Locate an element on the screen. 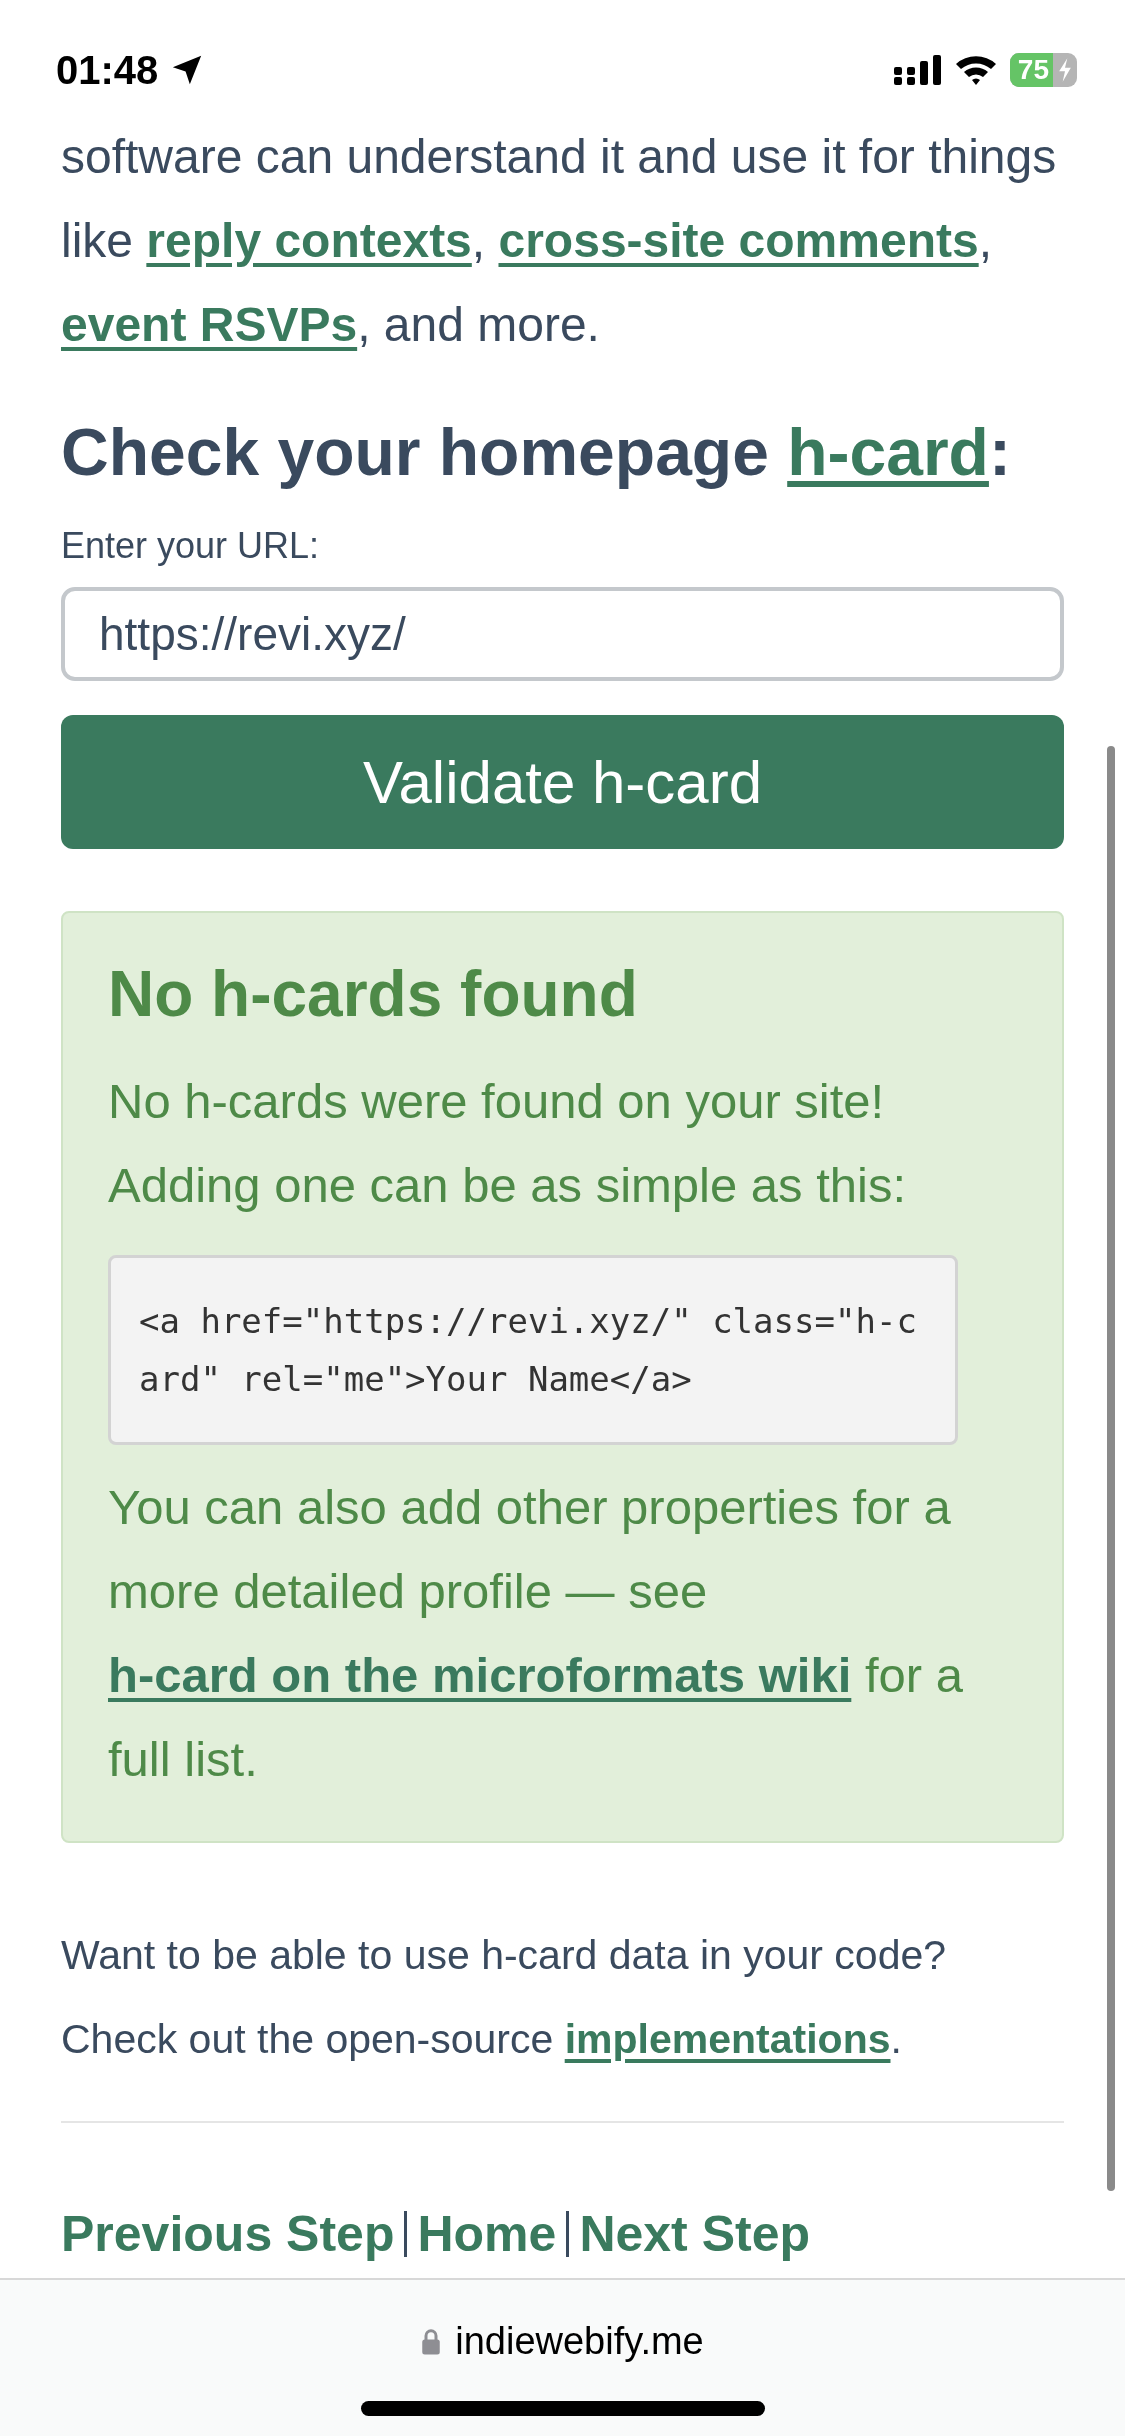 This screenshot has height=2436, width=1125. link: h-card on the microformats wiki is located at coordinates (480, 1675).